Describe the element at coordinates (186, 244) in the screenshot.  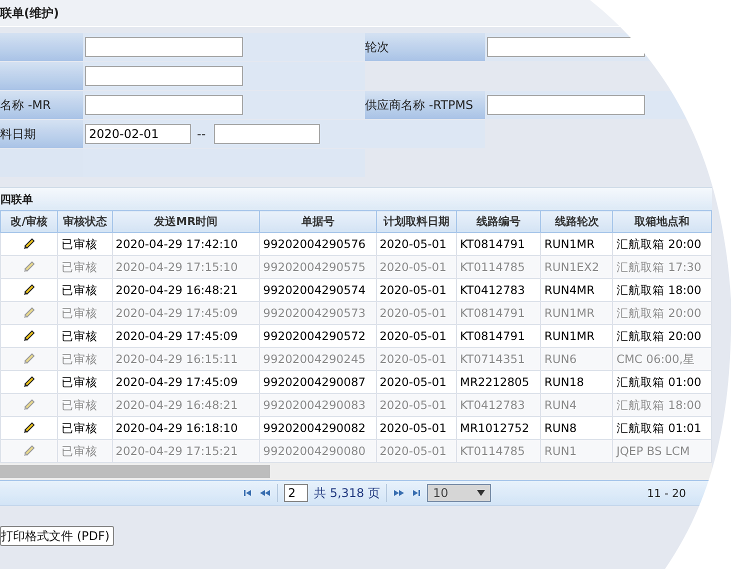
I see `table-cell: 2020-04-29 17:42:10` at that location.